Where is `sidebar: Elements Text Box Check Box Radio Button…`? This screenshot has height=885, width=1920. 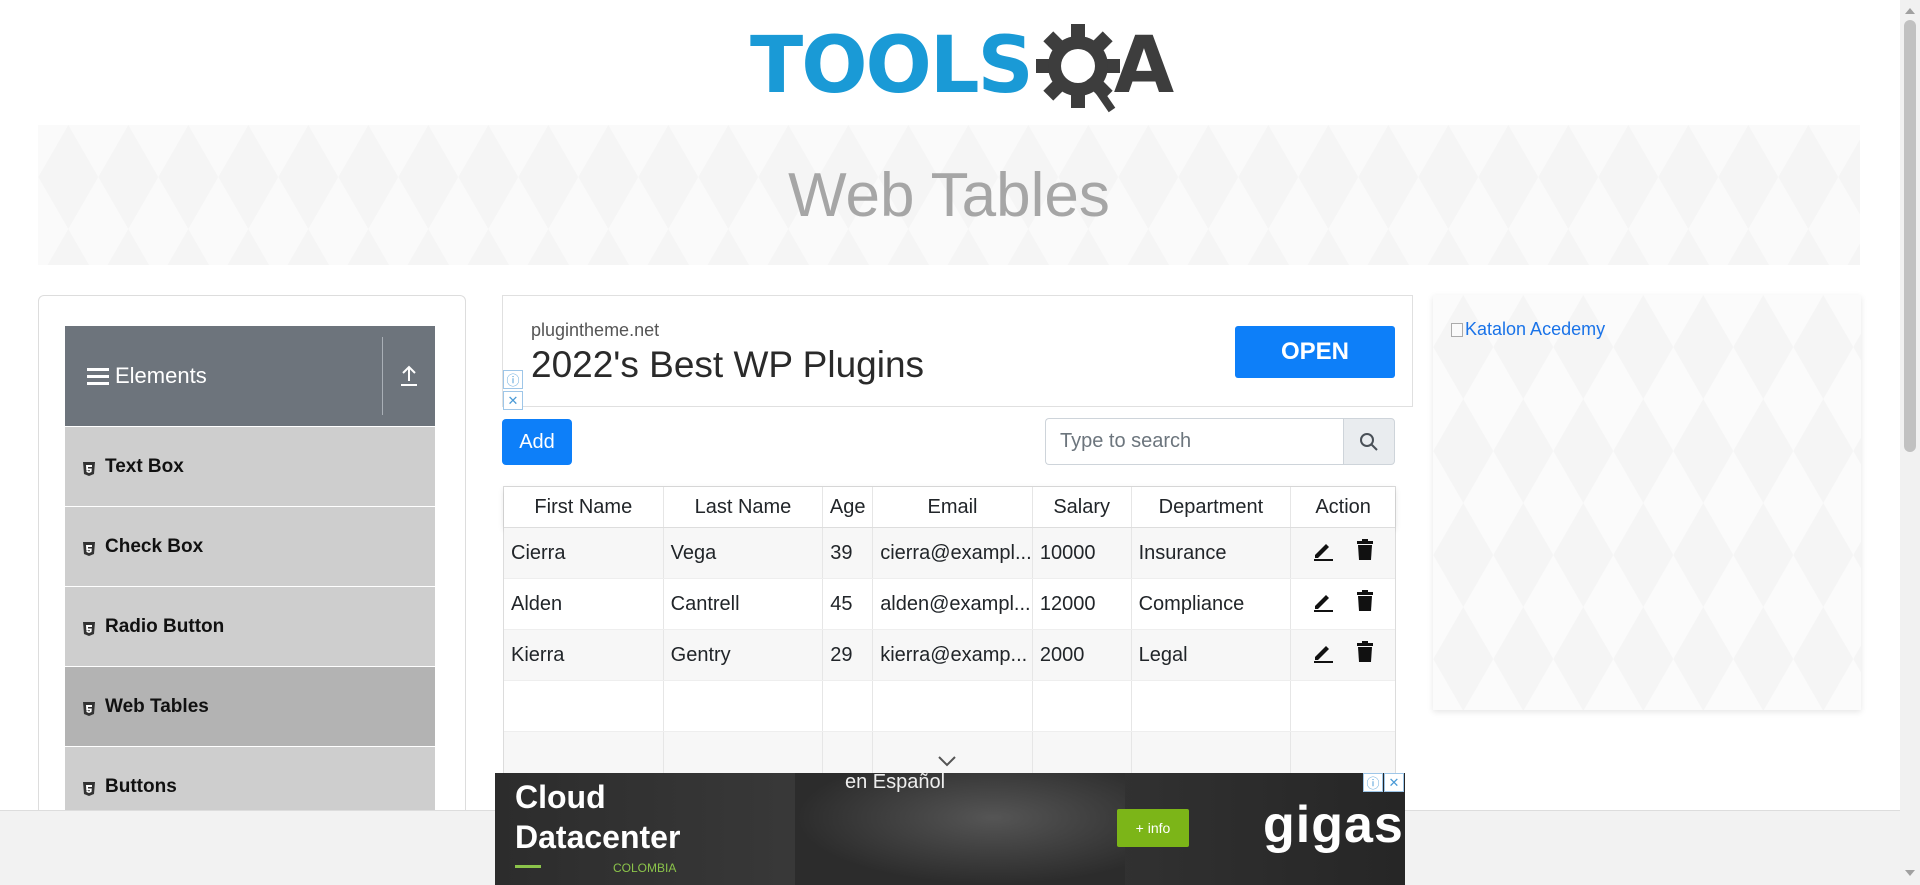
sidebar: Elements Text Box Check Box Radio Button… is located at coordinates (252, 590).